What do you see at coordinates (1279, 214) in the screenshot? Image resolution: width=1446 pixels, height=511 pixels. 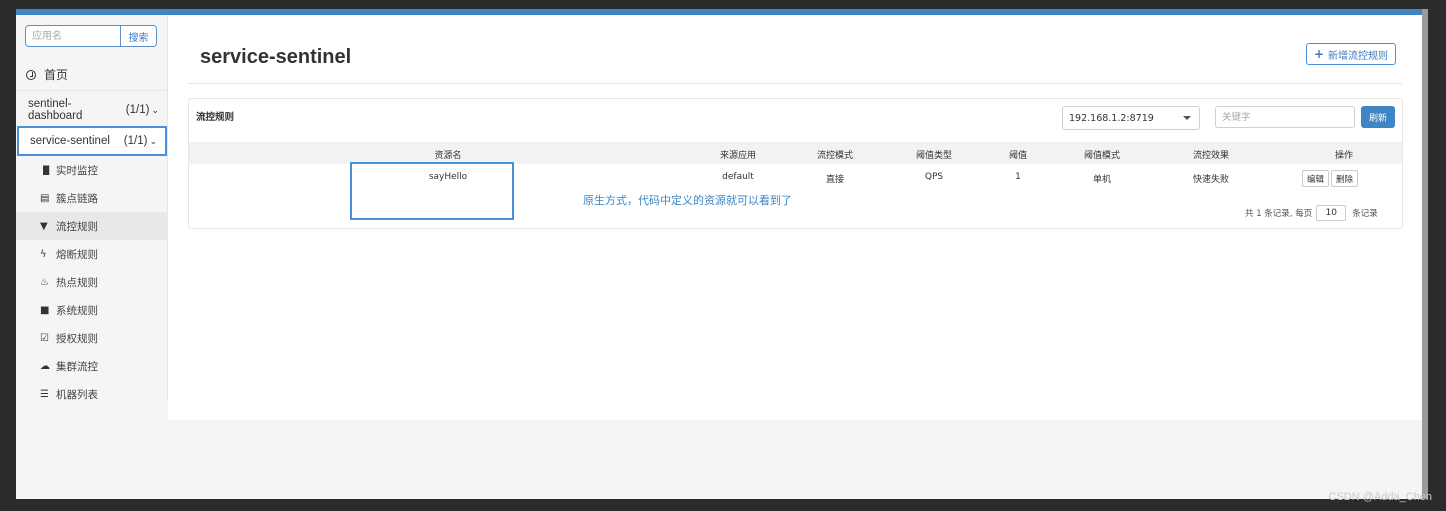 I see `pager-total: 共 1 条记录, 每页` at bounding box center [1279, 214].